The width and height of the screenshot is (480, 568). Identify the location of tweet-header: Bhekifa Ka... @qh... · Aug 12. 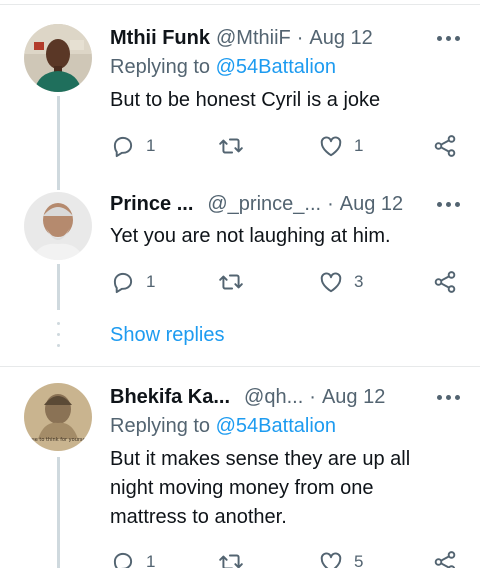
(285, 397).